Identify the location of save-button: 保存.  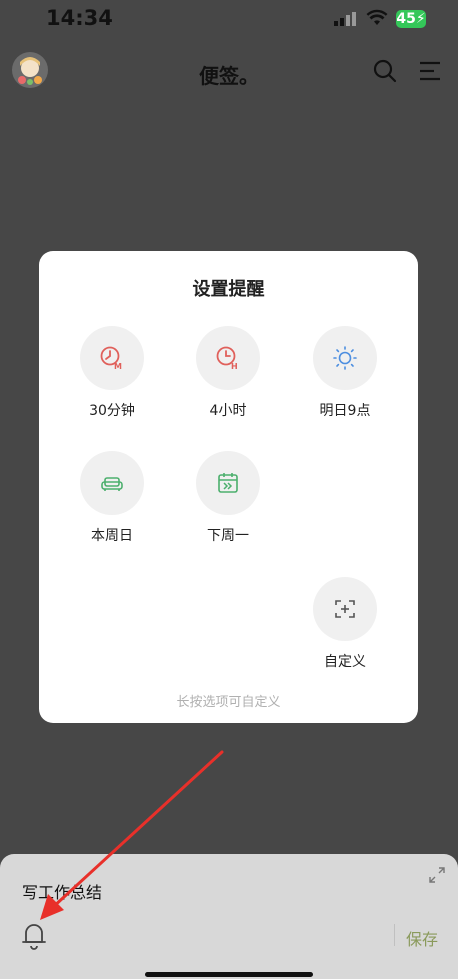
(422, 938).